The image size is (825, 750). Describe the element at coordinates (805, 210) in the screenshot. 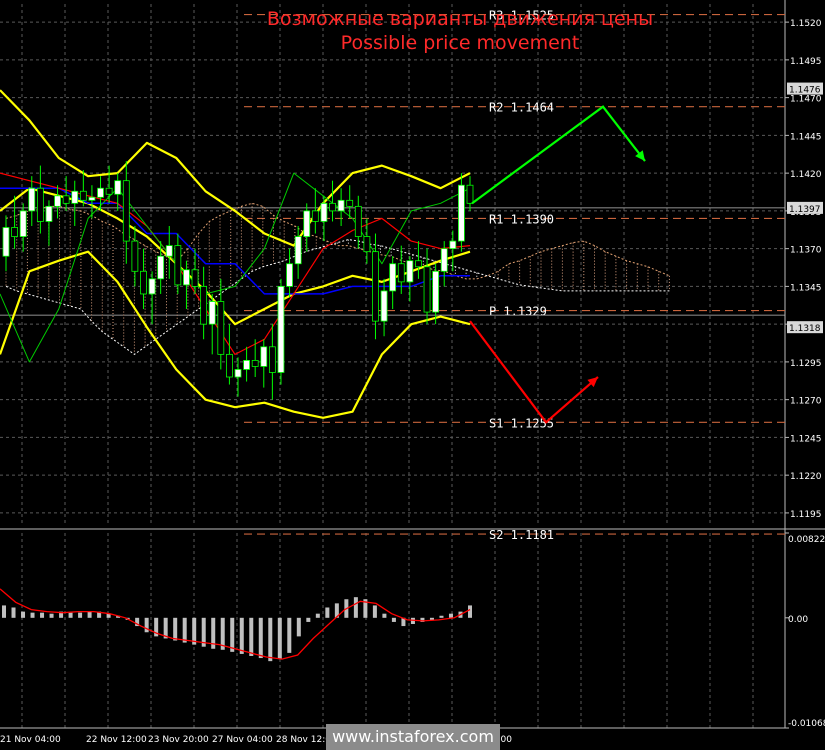

I see `price-tag-label: 1.1397` at that location.